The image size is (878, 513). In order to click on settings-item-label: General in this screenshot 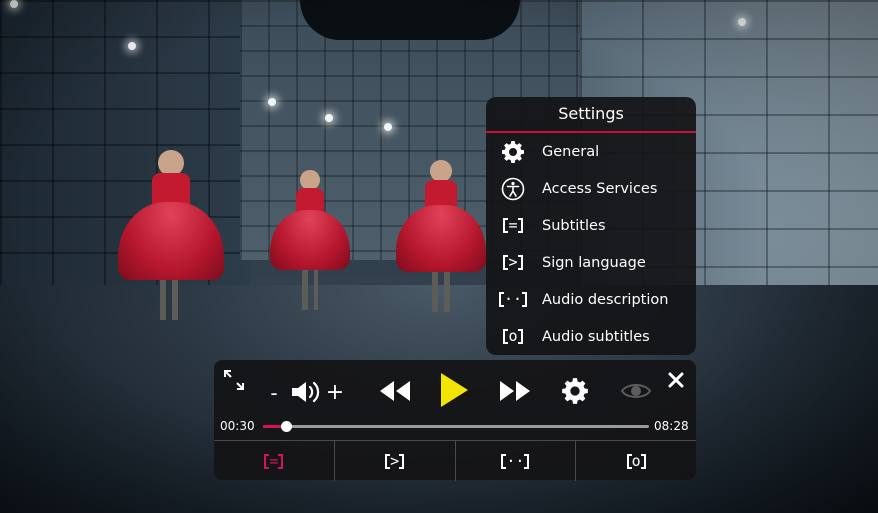, I will do `click(571, 151)`.